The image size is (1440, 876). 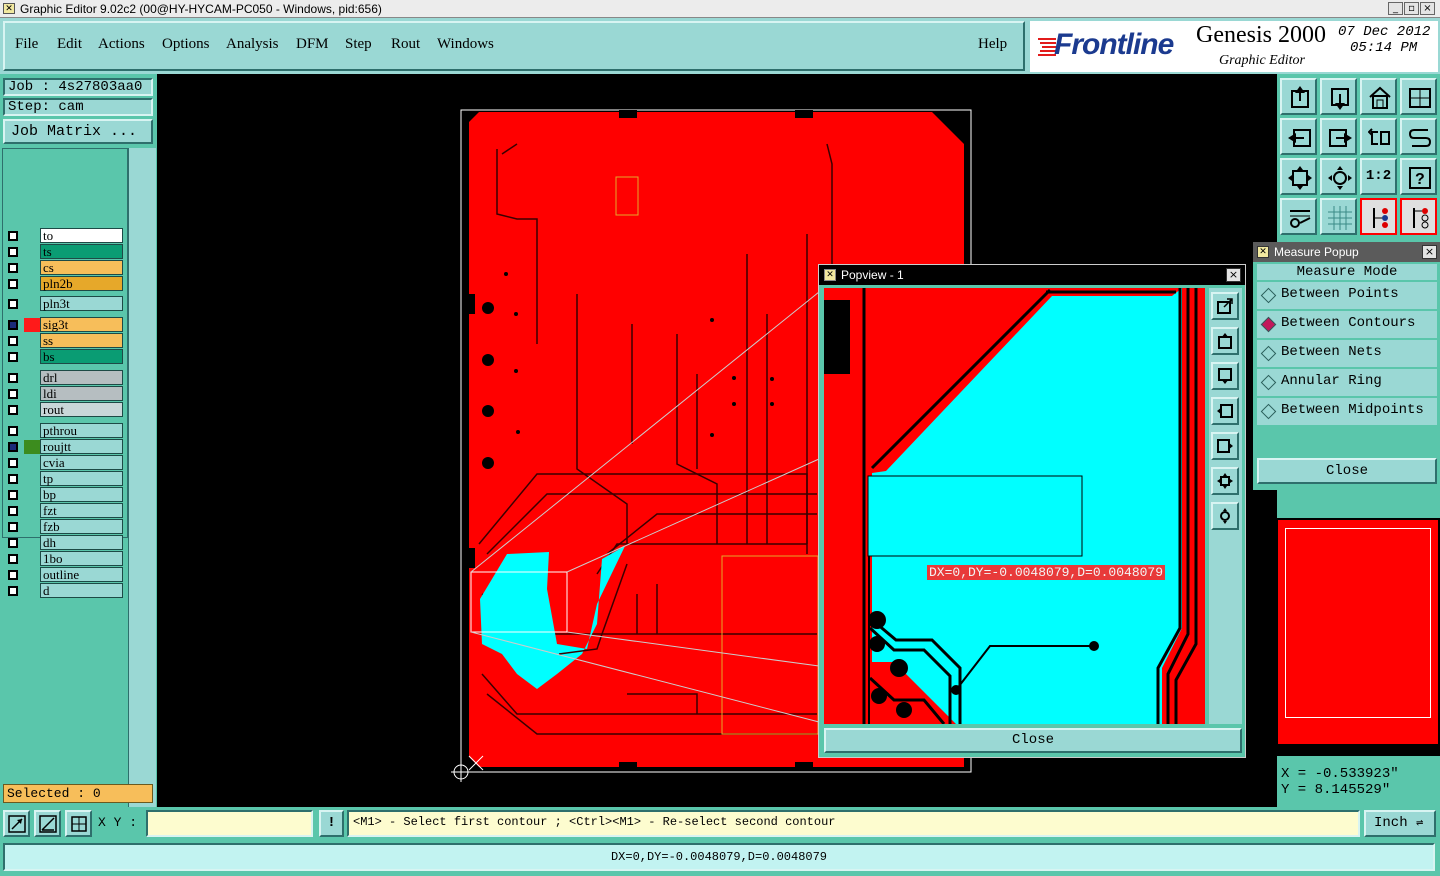 What do you see at coordinates (81, 235) in the screenshot?
I see `layer-name: to` at bounding box center [81, 235].